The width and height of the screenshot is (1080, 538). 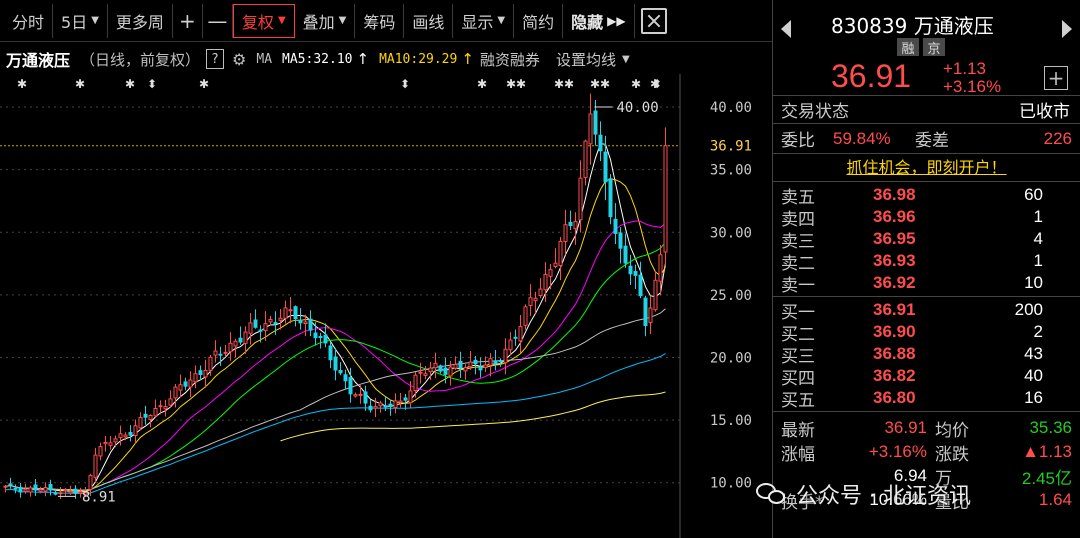 I want to click on display-button: 显示 ▼, so click(x=484, y=20).